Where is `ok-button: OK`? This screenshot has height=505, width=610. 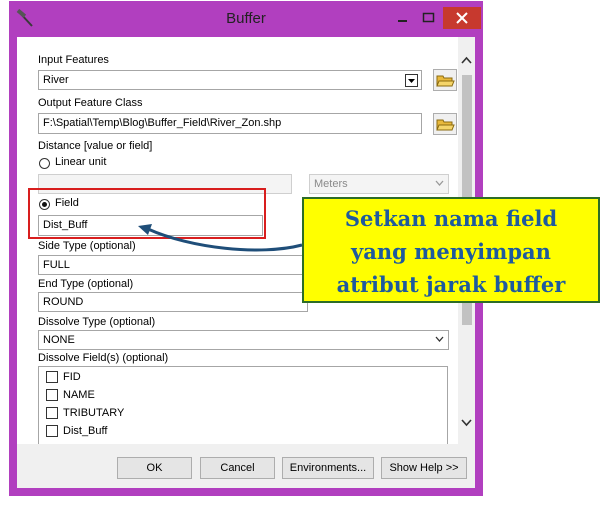
ok-button: OK is located at coordinates (154, 468).